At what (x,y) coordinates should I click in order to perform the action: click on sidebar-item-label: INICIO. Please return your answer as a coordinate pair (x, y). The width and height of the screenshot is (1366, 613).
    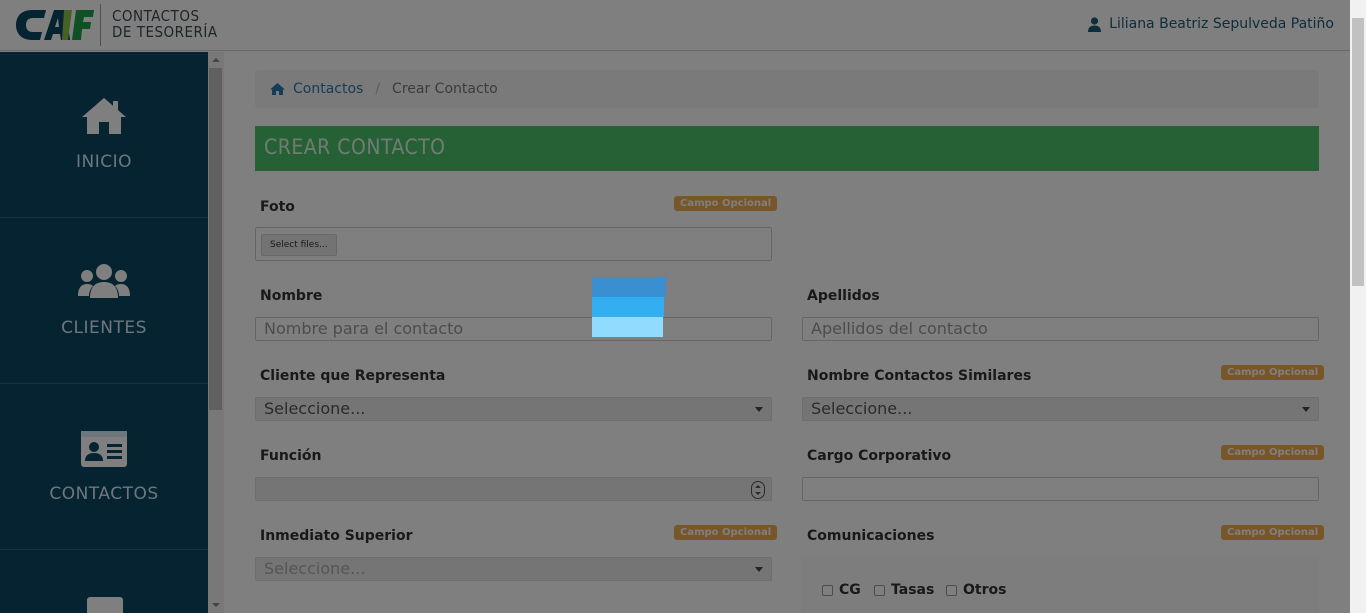
    Looking at the image, I should click on (103, 162).